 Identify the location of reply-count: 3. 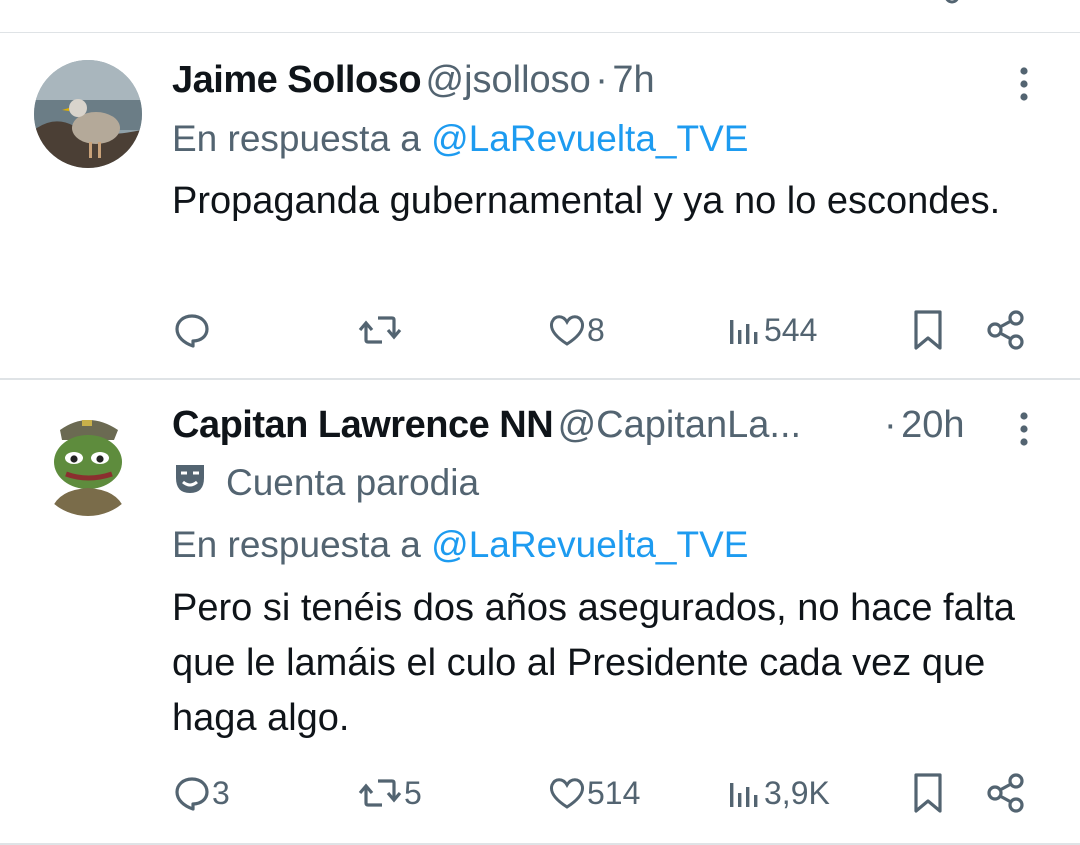
(221, 792).